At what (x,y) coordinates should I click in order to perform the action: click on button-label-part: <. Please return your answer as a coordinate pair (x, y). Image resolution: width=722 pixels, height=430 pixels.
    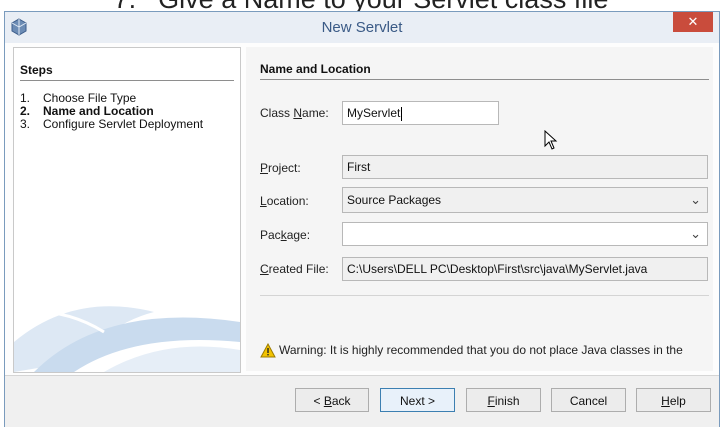
    Looking at the image, I should click on (318, 401).